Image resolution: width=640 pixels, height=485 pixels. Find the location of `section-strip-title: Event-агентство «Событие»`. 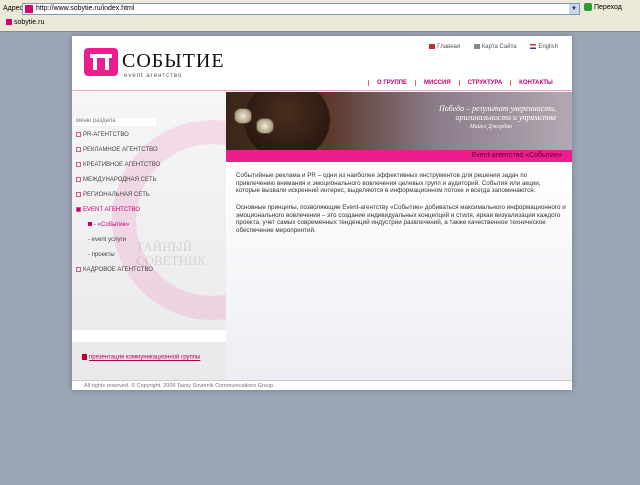

section-strip-title: Event-агентство «Событие» is located at coordinates (516, 155).